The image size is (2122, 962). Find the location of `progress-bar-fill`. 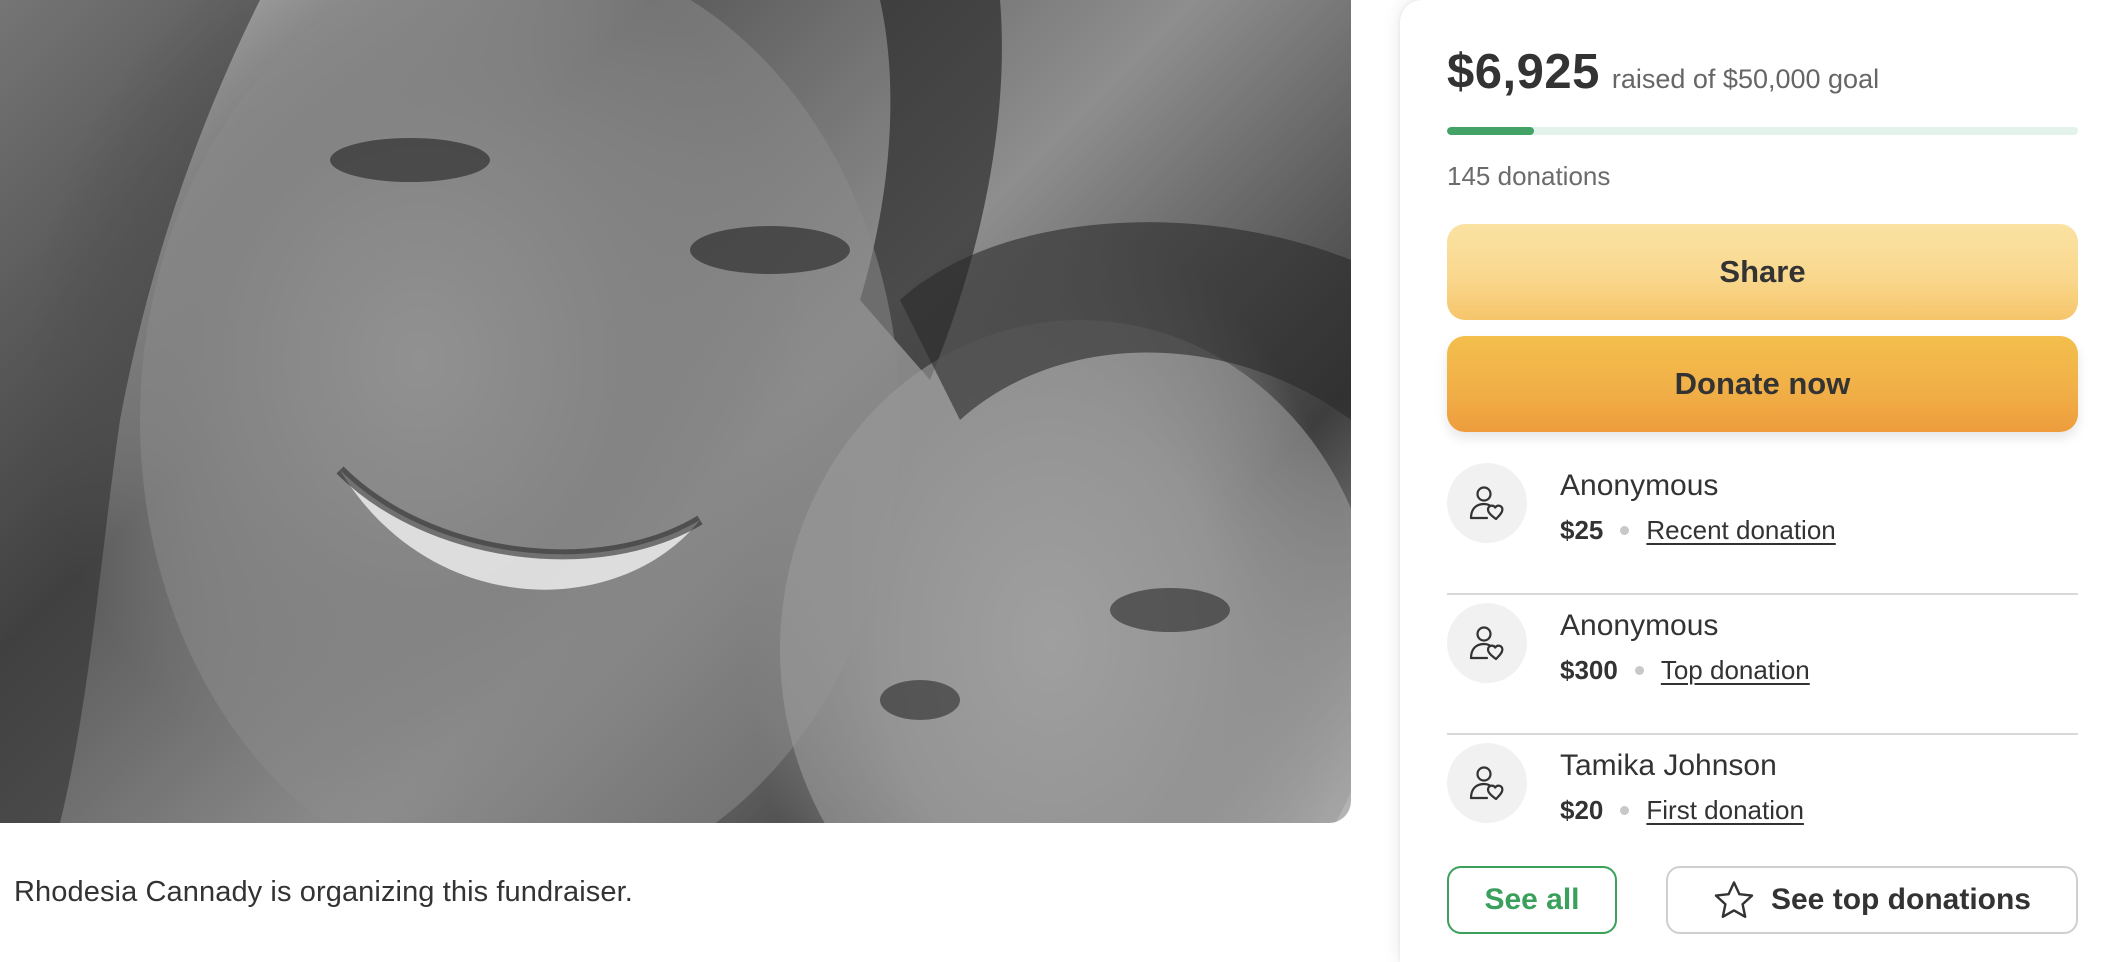

progress-bar-fill is located at coordinates (1491, 131).